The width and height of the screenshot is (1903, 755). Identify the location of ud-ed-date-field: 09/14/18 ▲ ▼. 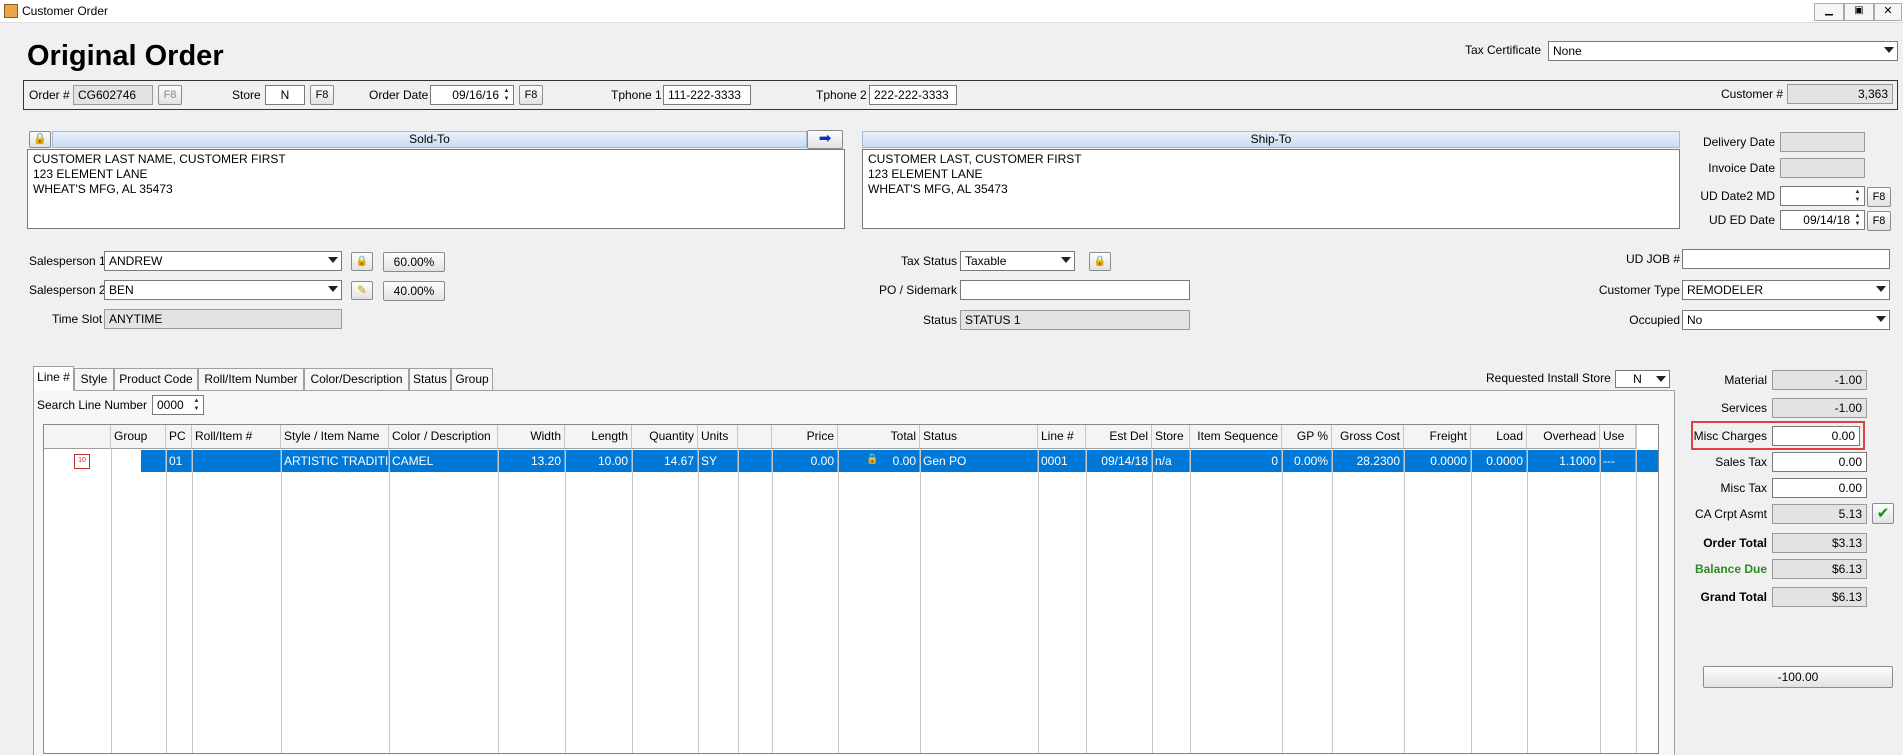
(1822, 220).